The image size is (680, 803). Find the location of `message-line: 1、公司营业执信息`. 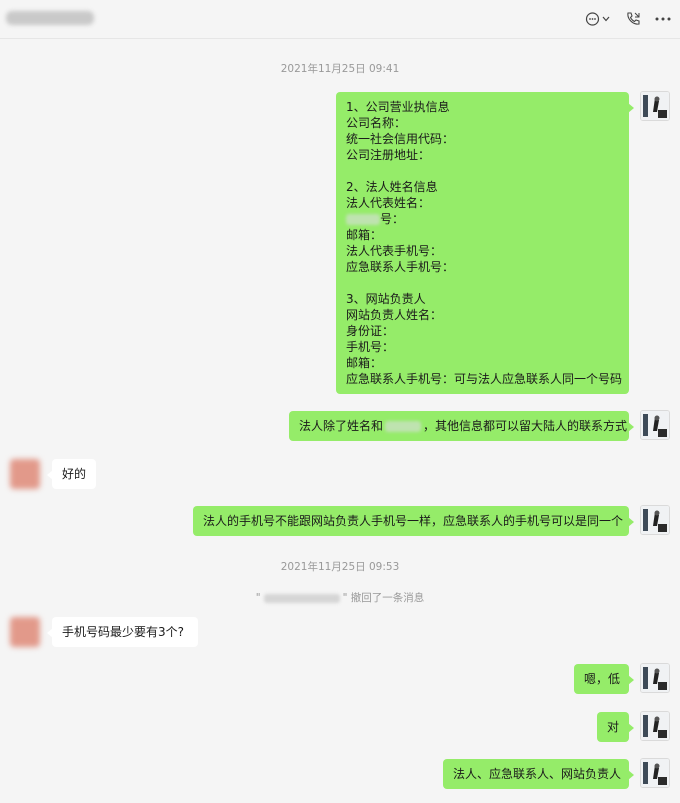

message-line: 1、公司营业执信息 is located at coordinates (398, 107).